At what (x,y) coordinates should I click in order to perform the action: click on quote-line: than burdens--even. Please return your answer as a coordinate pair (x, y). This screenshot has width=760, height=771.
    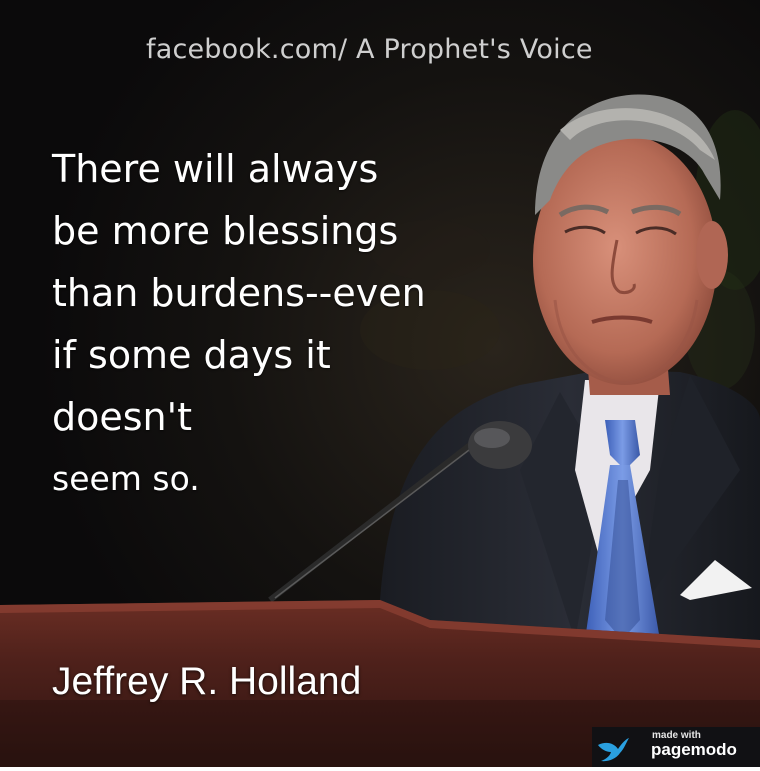
    Looking at the image, I should click on (239, 293).